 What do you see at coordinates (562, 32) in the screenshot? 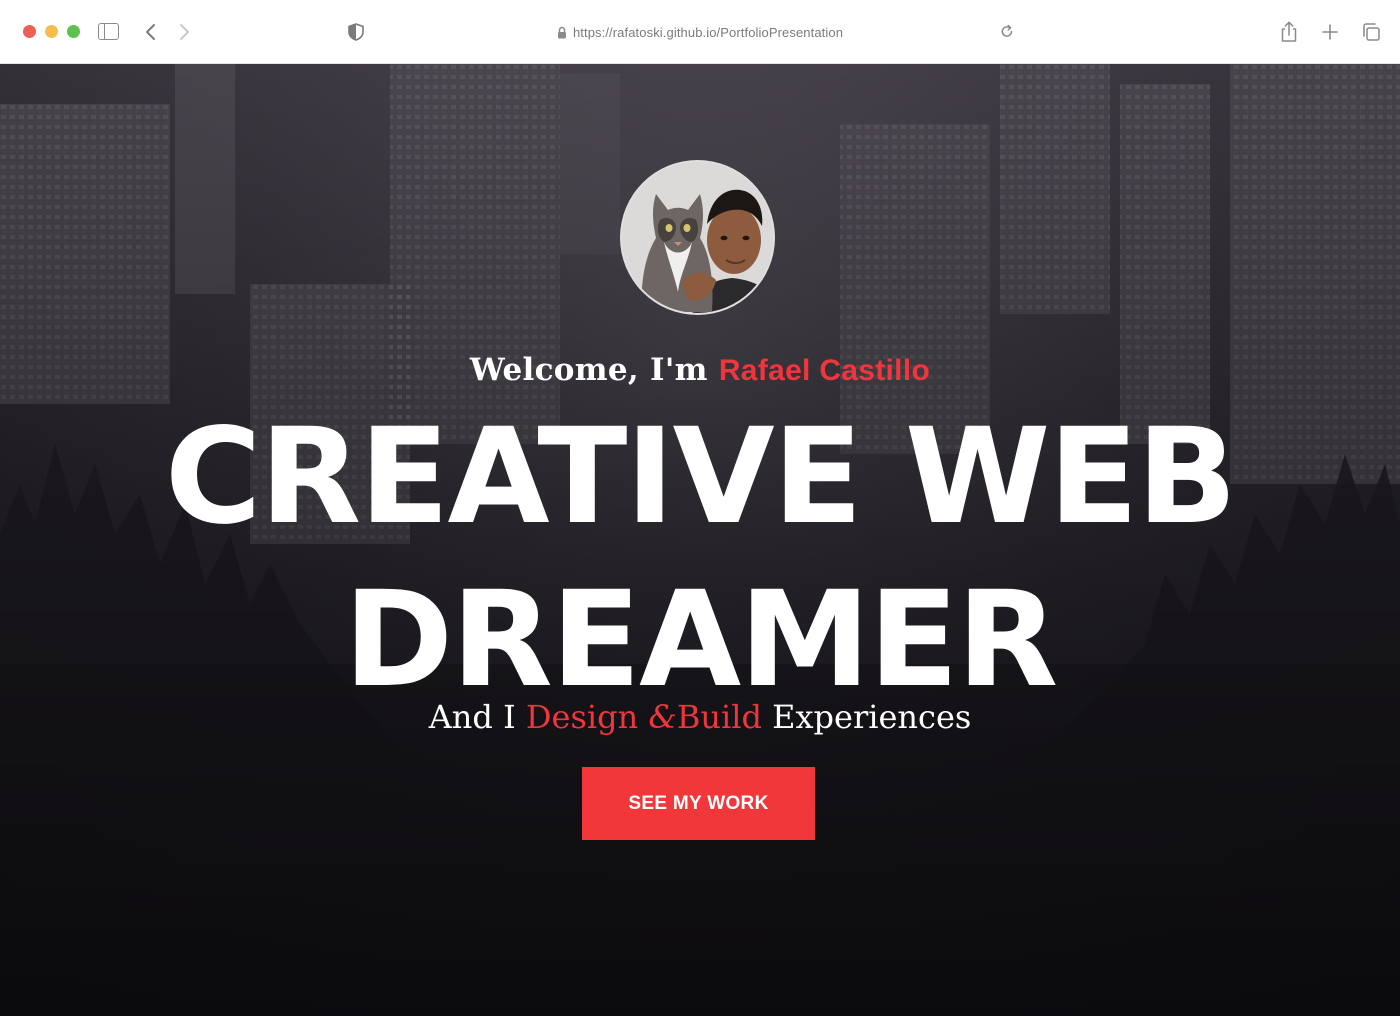
I see `lock-icon` at bounding box center [562, 32].